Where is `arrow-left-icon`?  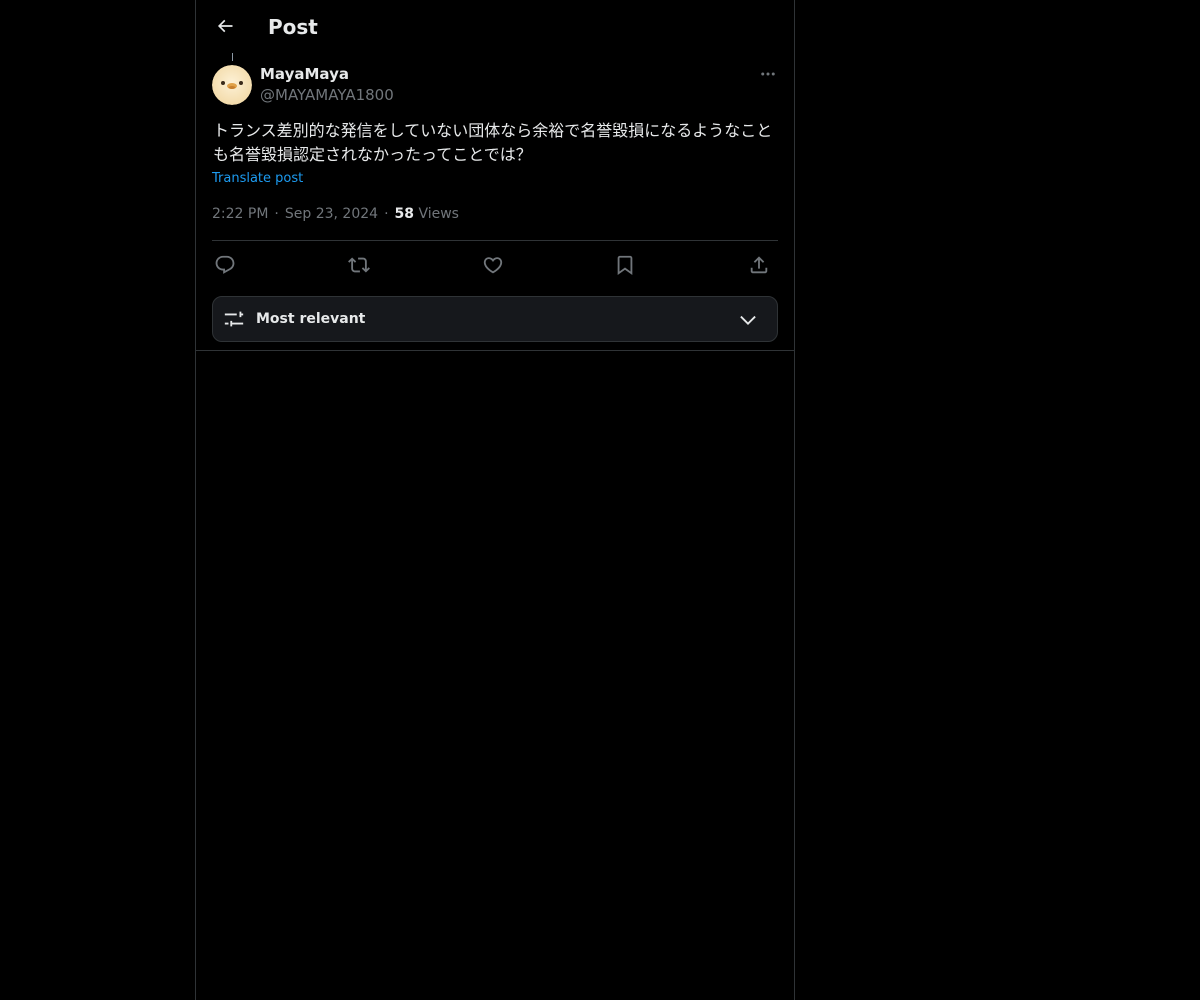
arrow-left-icon is located at coordinates (225, 26).